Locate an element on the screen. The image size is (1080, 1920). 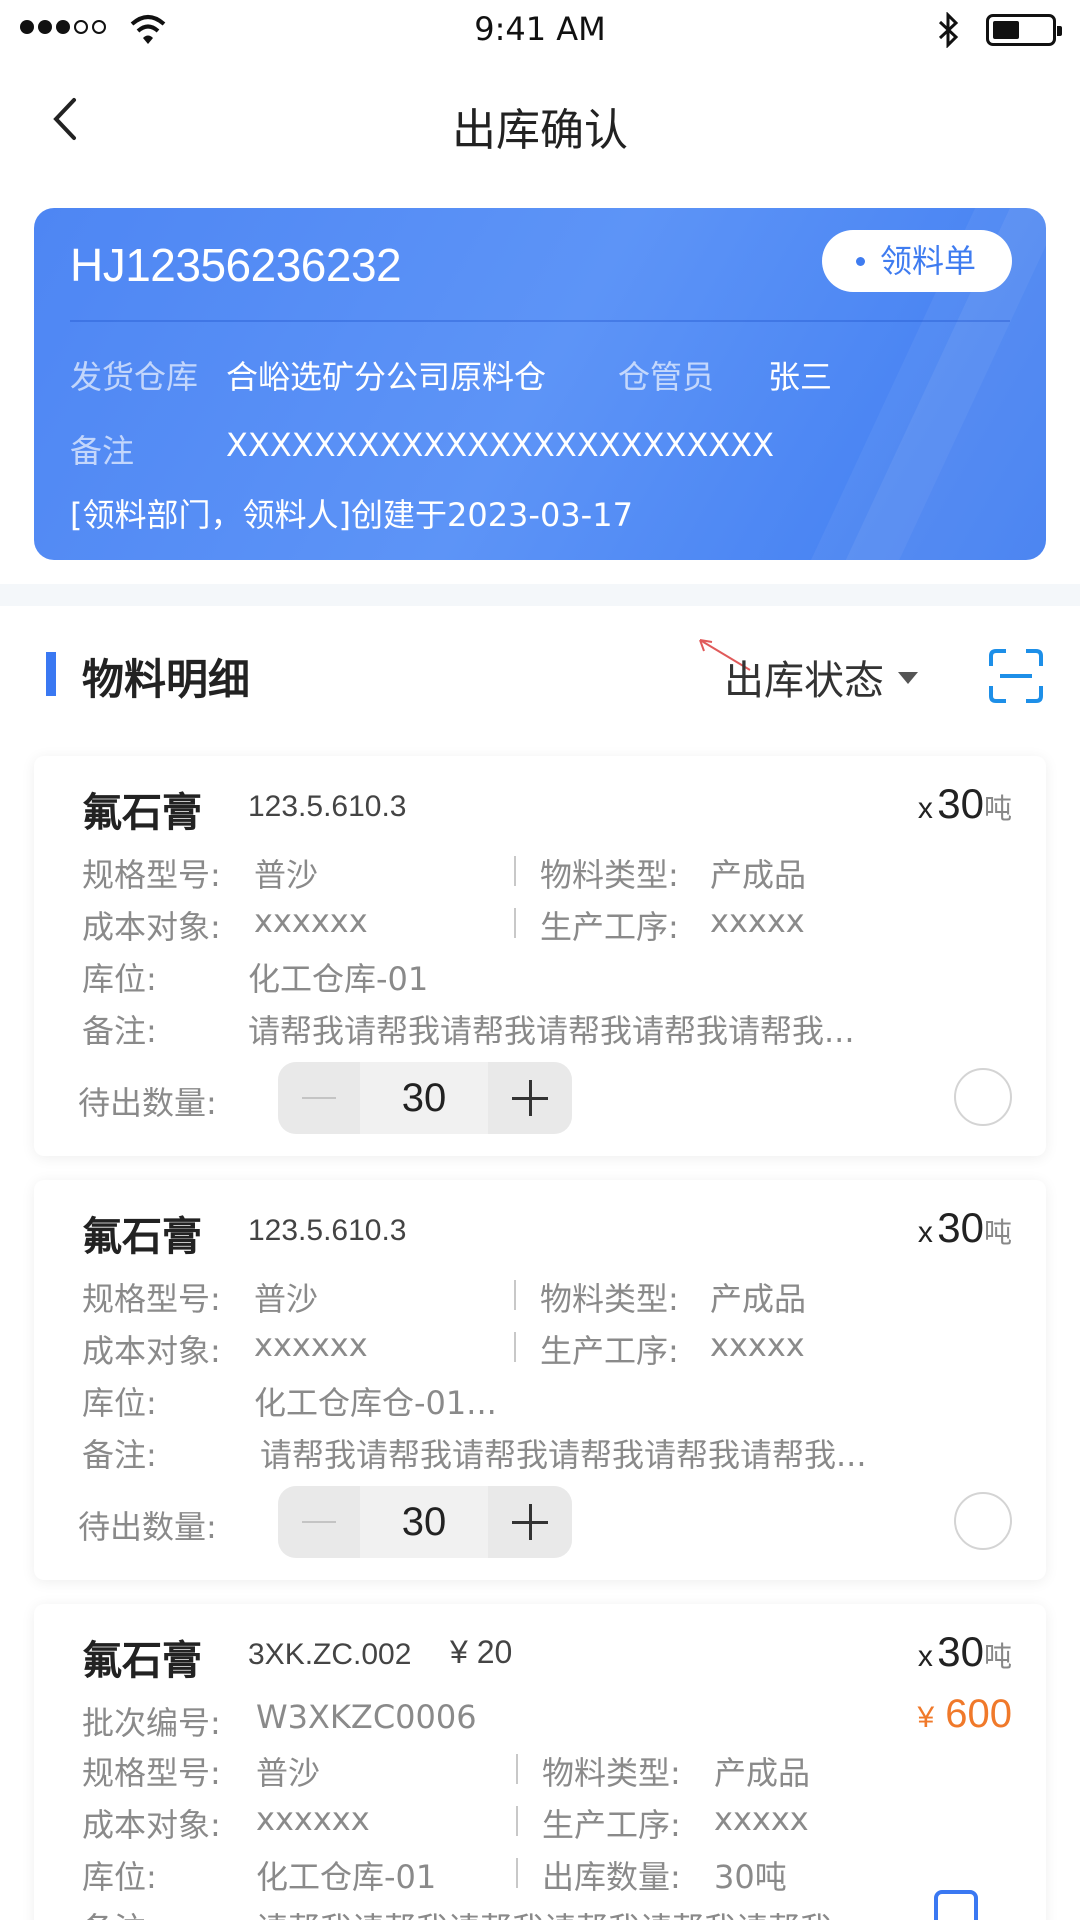
status-bar: 9:41 AM is located at coordinates (540, 30).